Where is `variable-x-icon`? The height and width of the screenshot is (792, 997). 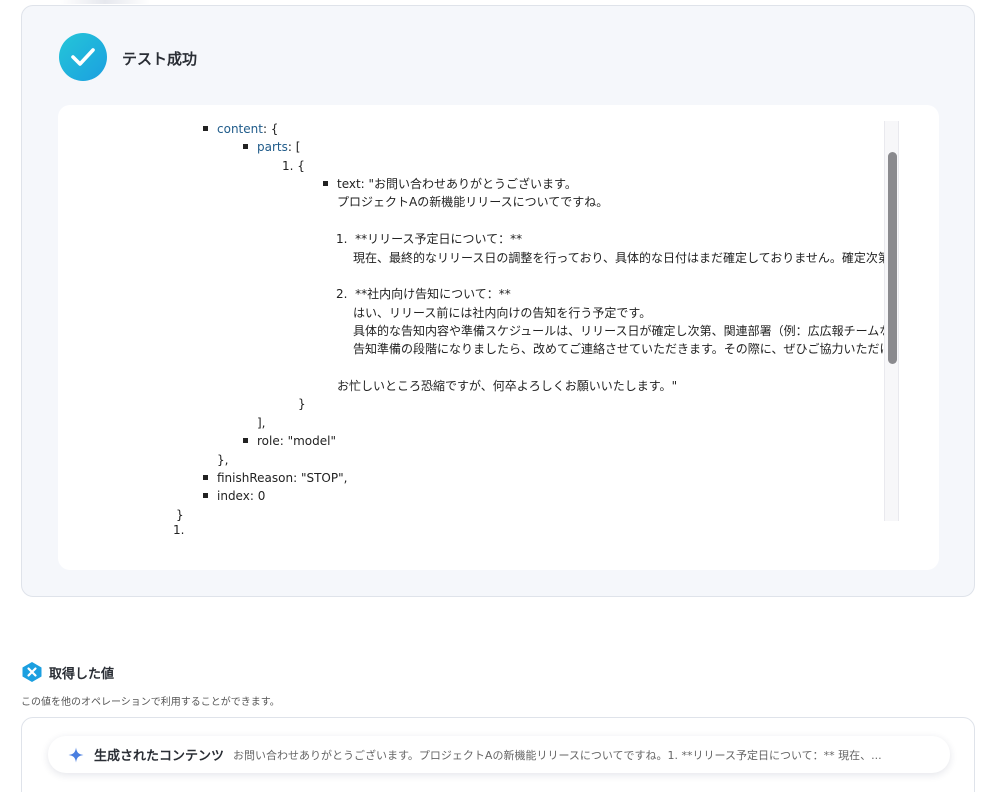
variable-x-icon is located at coordinates (32, 672).